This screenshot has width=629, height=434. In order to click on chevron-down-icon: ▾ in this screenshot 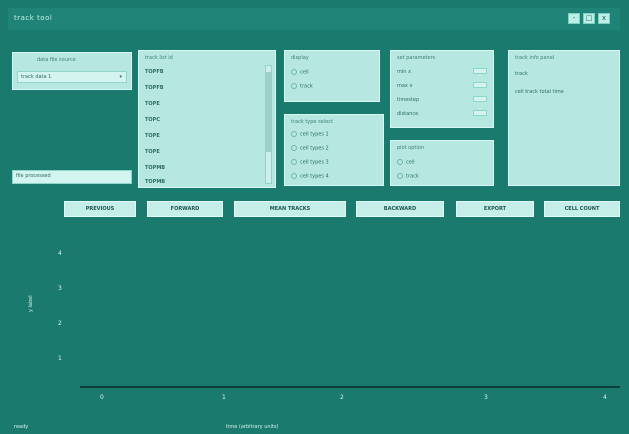, I will do `click(120, 77)`.